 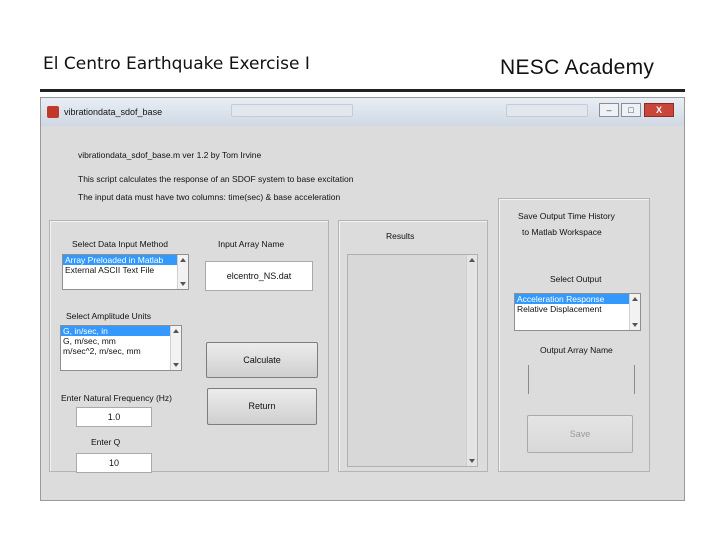 What do you see at coordinates (400, 236) in the screenshot?
I see `results-label: Results` at bounding box center [400, 236].